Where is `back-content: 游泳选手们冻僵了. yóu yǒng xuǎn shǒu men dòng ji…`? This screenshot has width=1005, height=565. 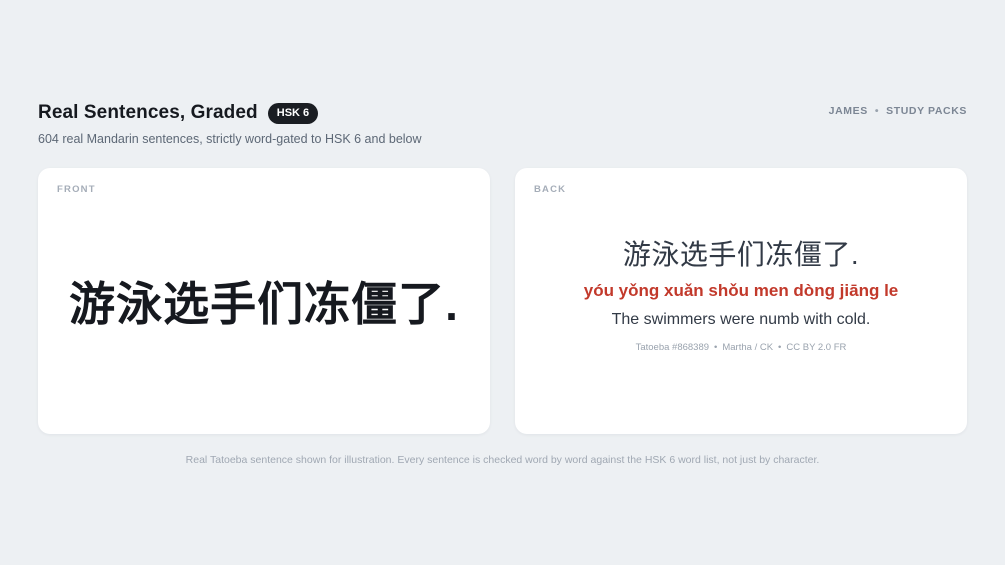
back-content: 游泳选手们冻僵了. yóu yǒng xuǎn shǒu men dòng ji… is located at coordinates (741, 295).